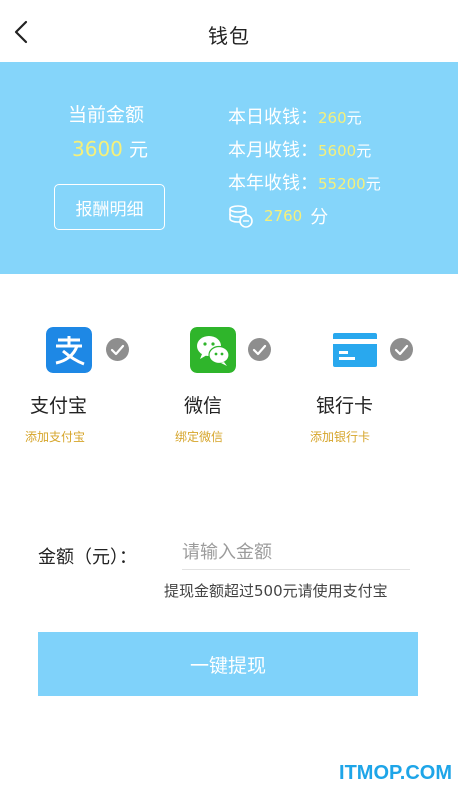 This screenshot has width=458, height=800. Describe the element at coordinates (203, 406) in the screenshot. I see `wechat-label: 微信` at that location.